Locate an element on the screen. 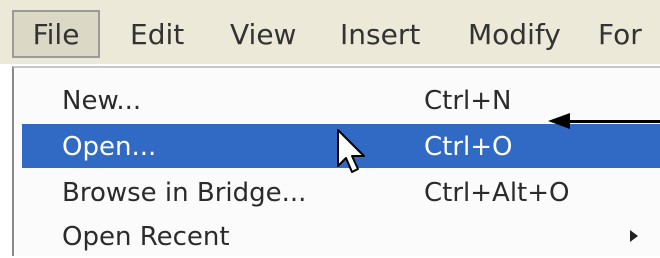 Image resolution: width=660 pixels, height=258 pixels. menu-modify: Modify is located at coordinates (514, 34).